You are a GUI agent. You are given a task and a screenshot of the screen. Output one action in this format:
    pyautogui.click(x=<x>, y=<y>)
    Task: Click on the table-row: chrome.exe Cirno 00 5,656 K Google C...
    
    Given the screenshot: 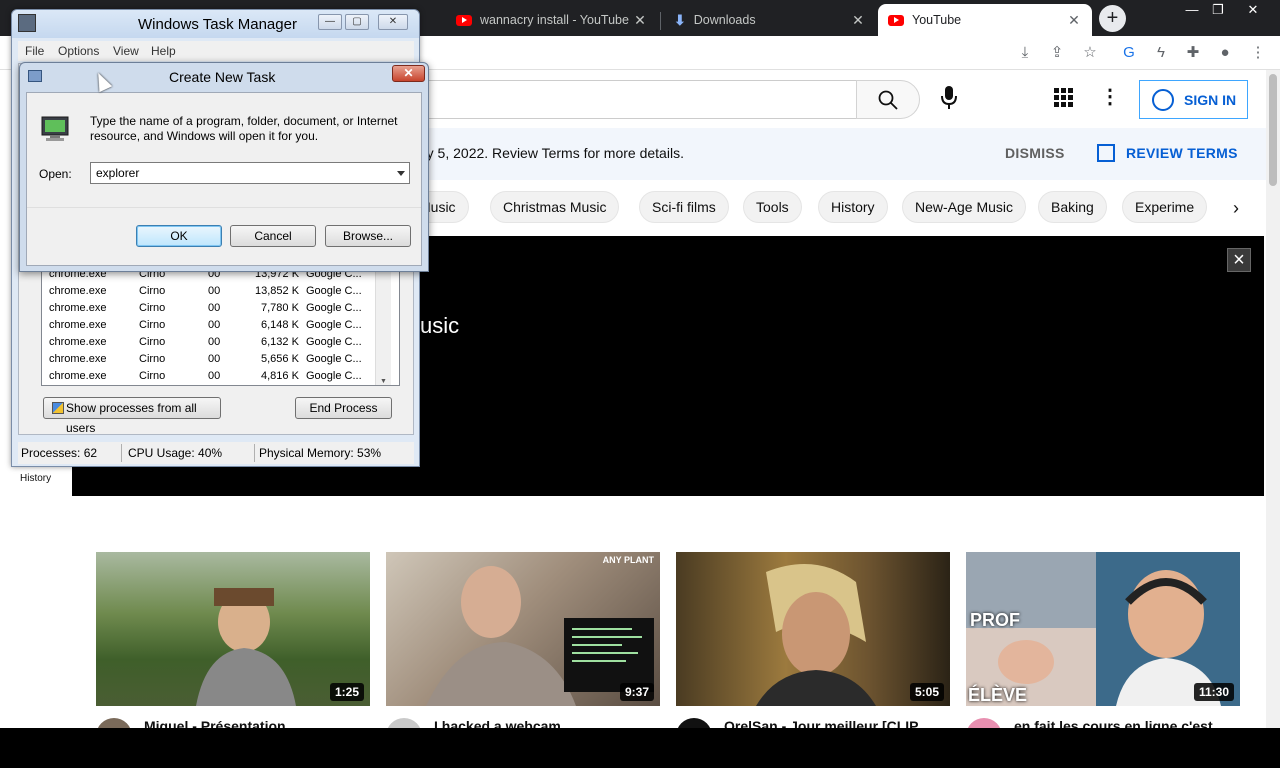 What is the action you would take?
    pyautogui.click(x=212, y=359)
    